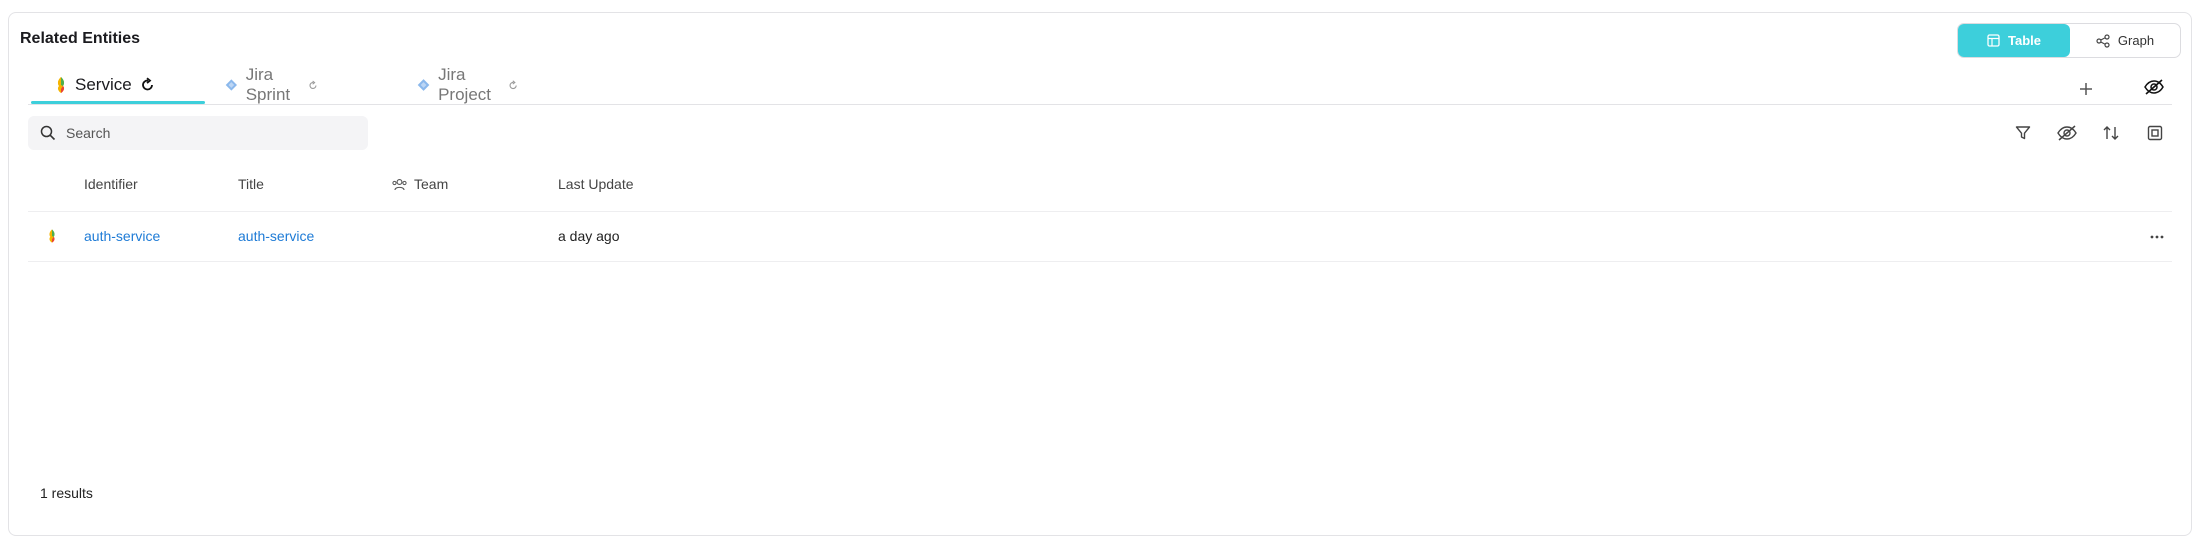 The height and width of the screenshot is (547, 2202). I want to click on table-view-button: Table, so click(2014, 40).